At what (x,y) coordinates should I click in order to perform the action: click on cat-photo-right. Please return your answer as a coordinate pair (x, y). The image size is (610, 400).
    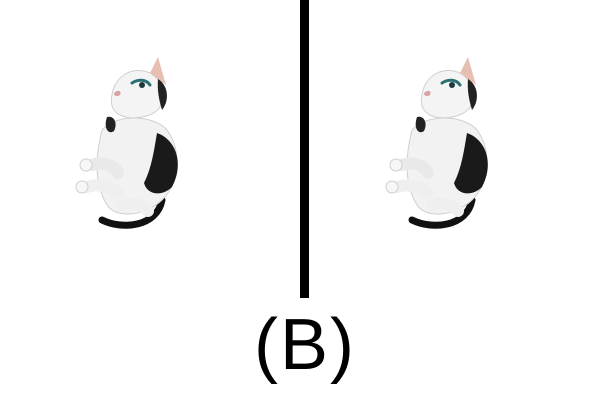
    Looking at the image, I should click on (436, 143).